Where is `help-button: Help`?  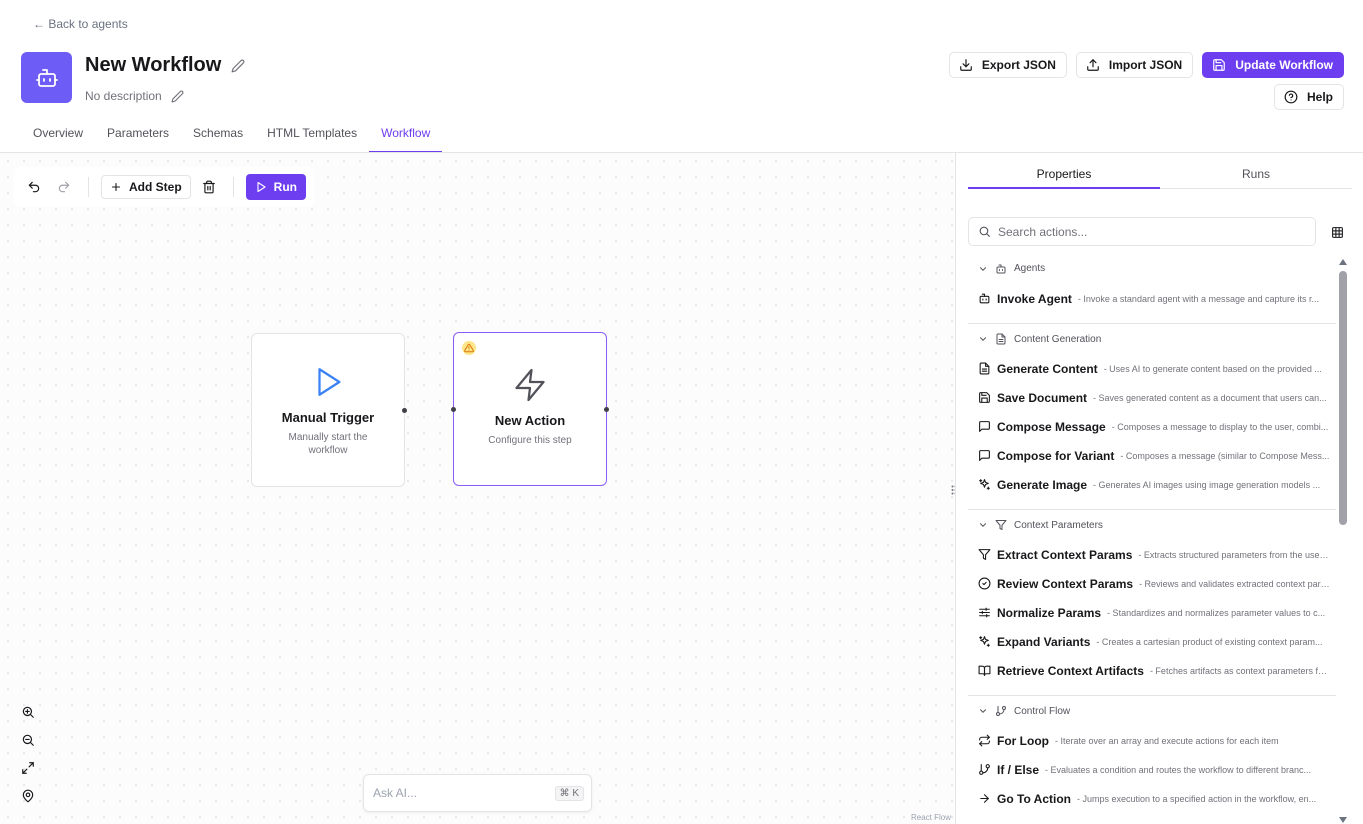 help-button: Help is located at coordinates (1308, 97).